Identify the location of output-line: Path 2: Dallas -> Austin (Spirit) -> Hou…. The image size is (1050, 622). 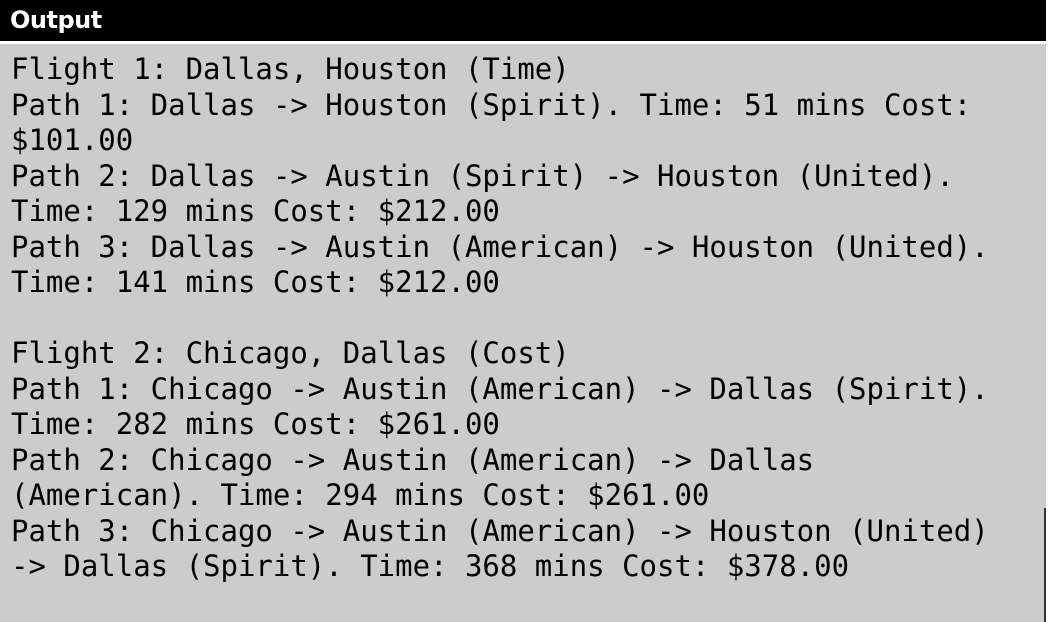
(482, 175).